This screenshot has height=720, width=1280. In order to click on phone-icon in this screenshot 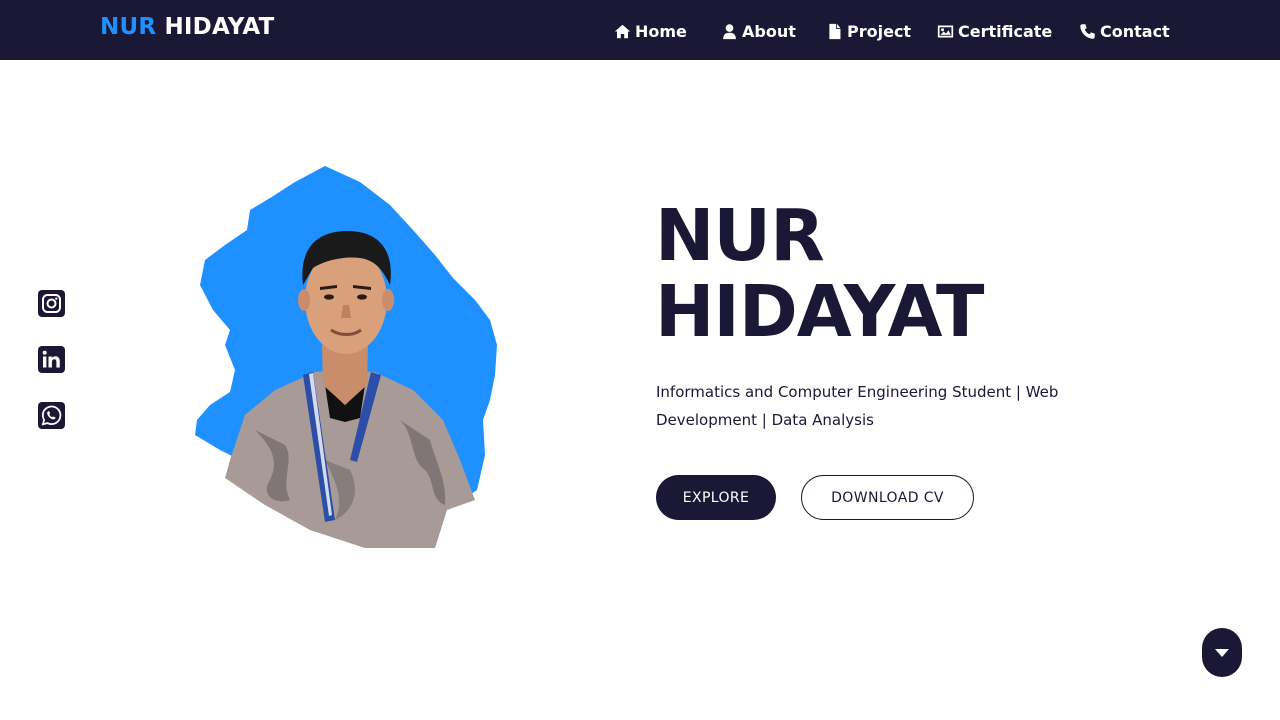, I will do `click(1087, 31)`.